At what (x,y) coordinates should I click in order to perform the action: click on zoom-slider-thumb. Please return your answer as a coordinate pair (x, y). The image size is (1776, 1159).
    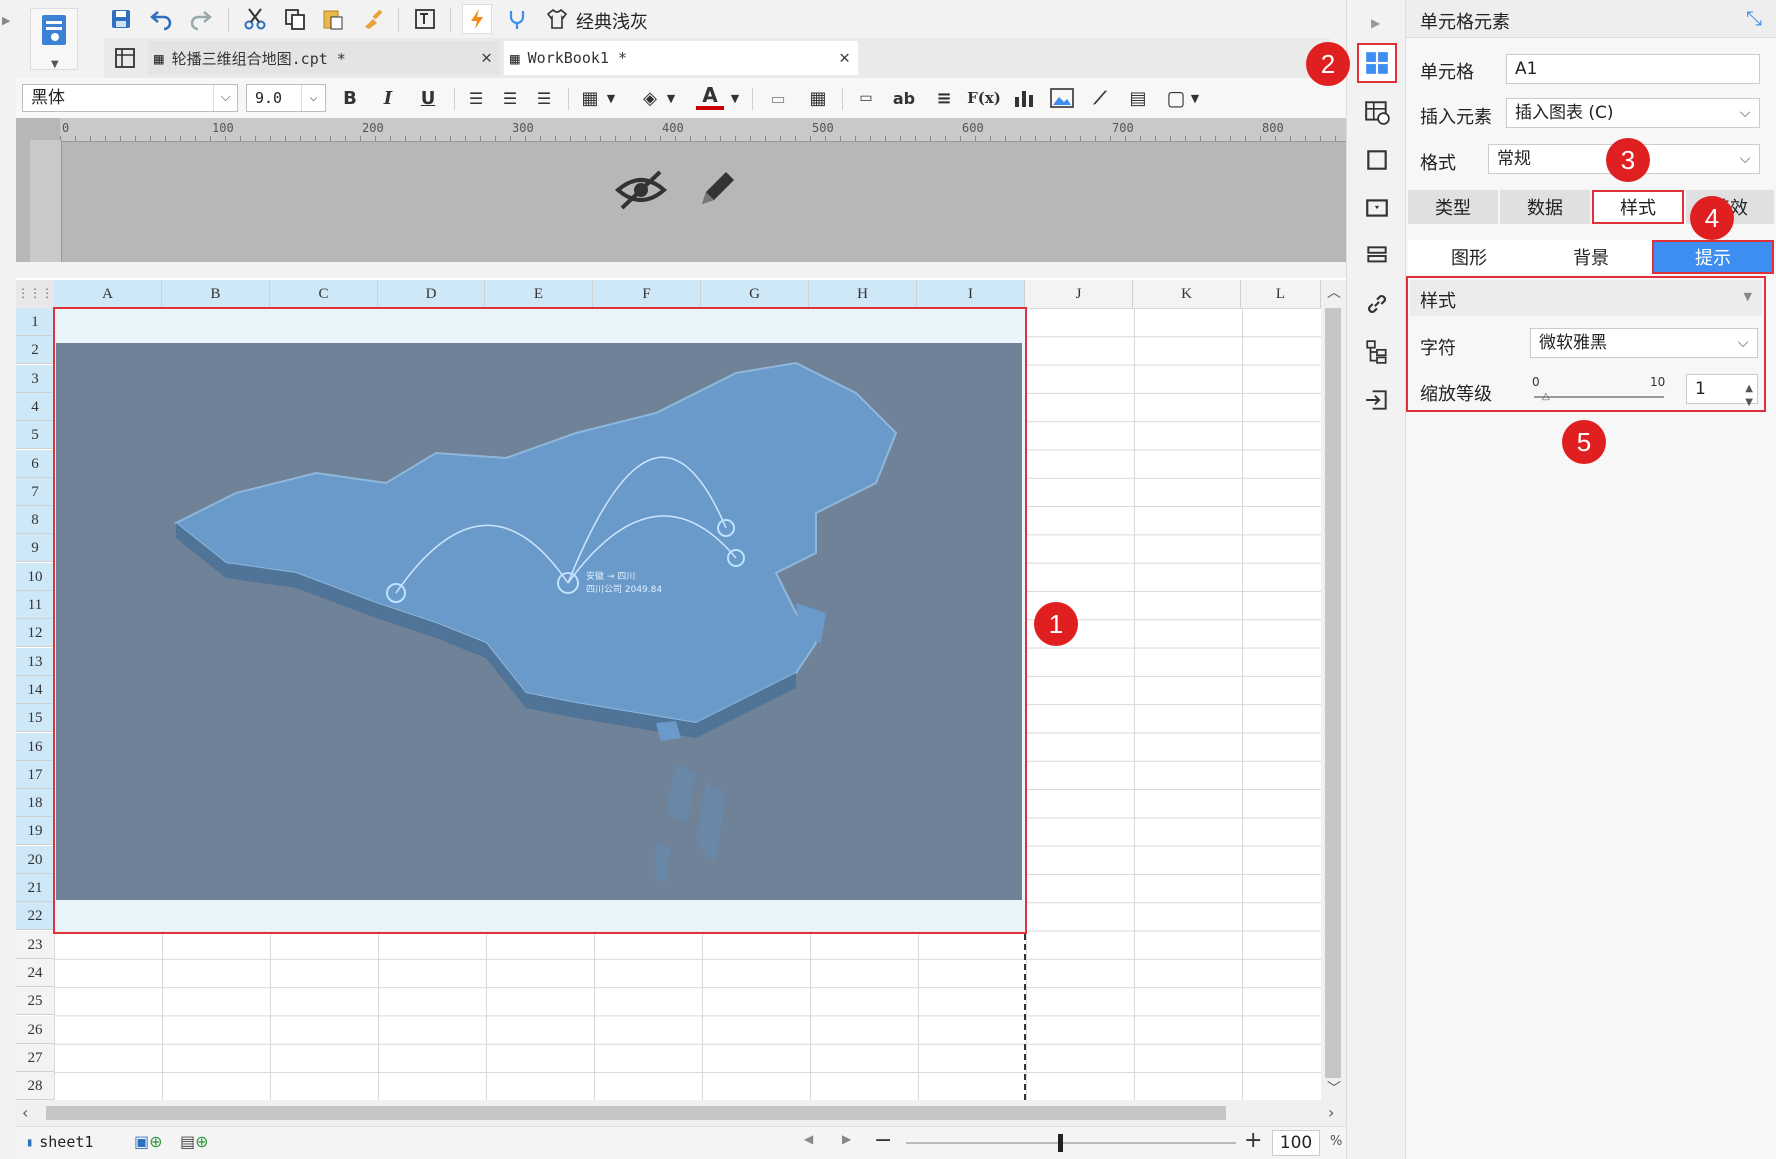
    Looking at the image, I should click on (1060, 1143).